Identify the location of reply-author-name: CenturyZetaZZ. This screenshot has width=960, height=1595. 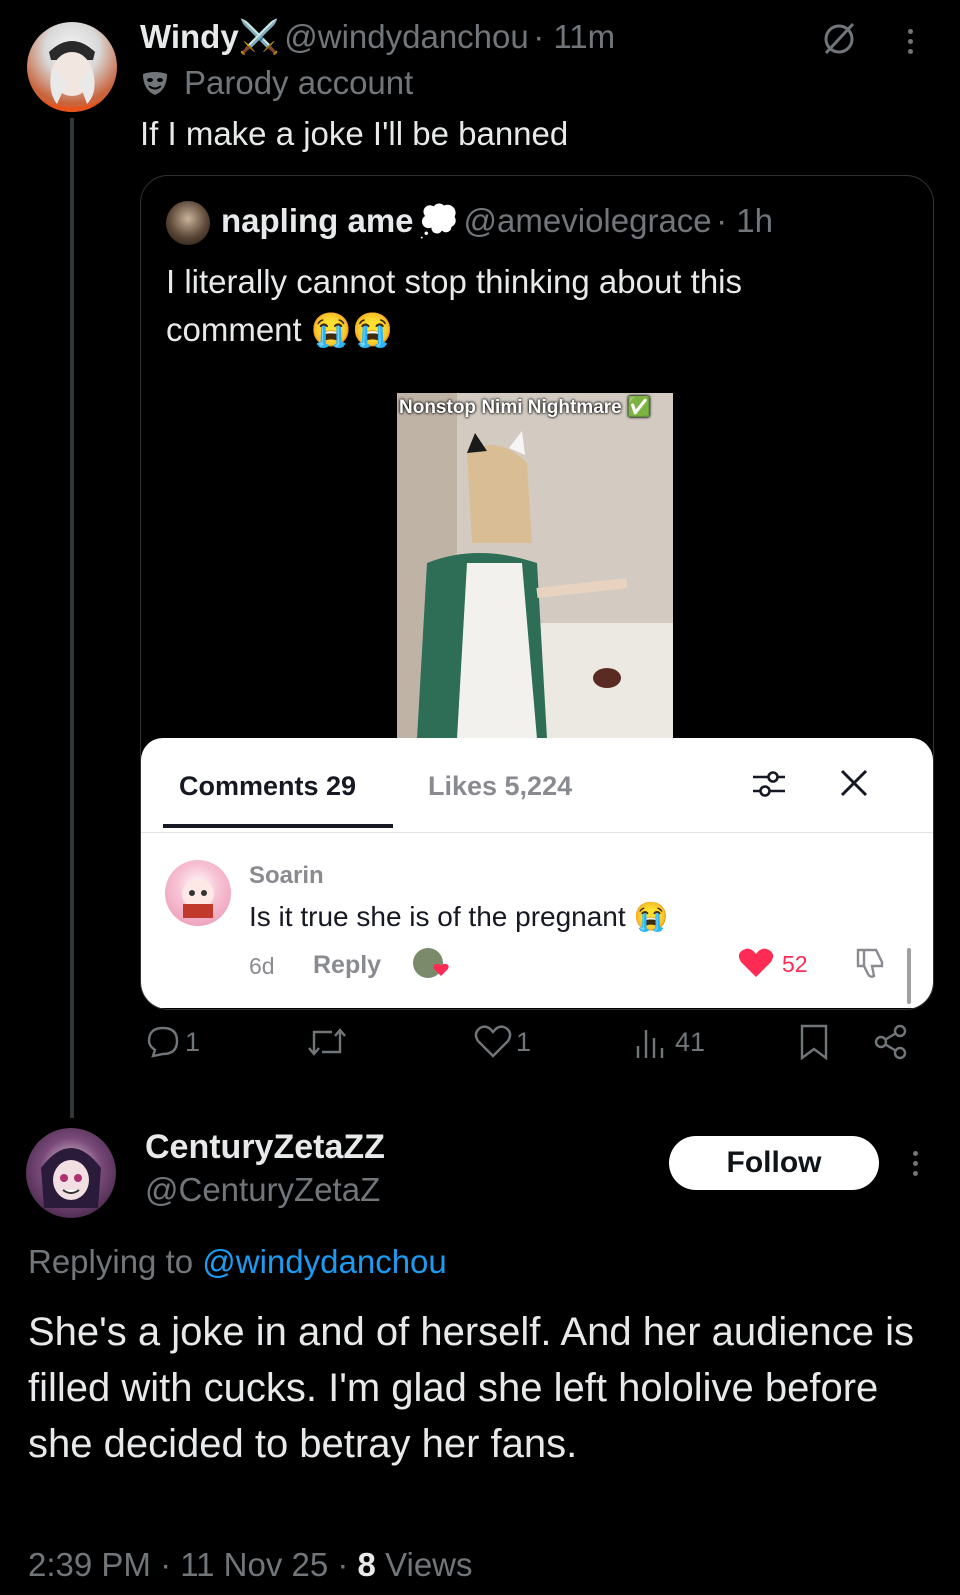
(265, 1147).